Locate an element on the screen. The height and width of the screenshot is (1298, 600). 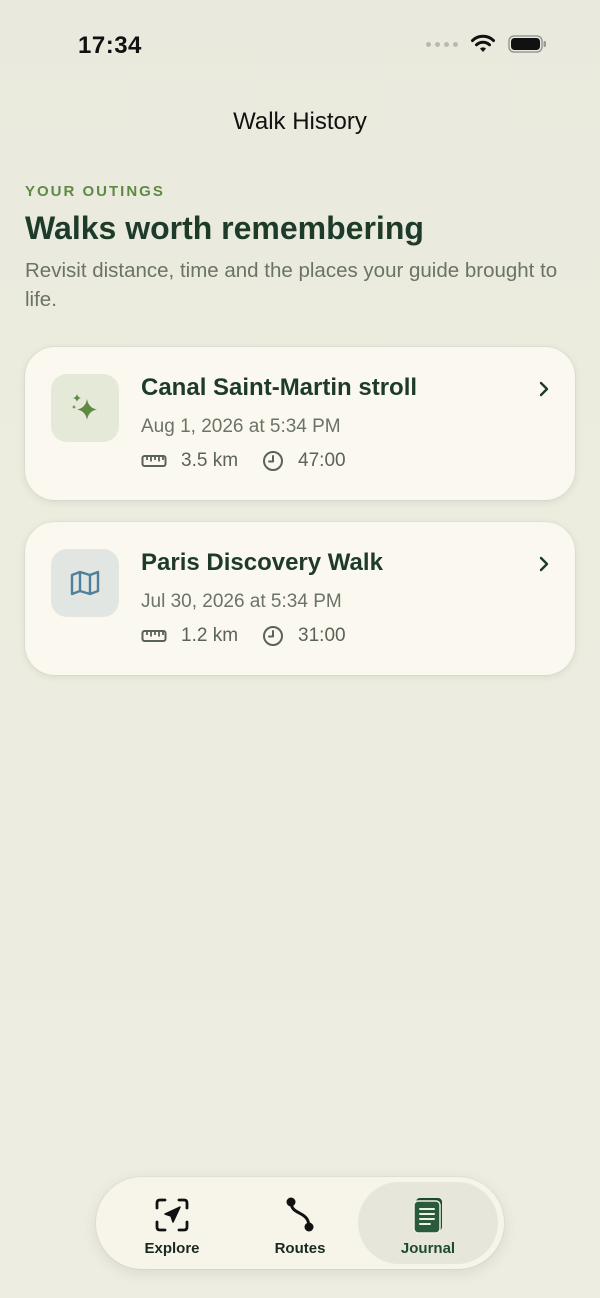
tab-routes: Routes is located at coordinates (300, 1223).